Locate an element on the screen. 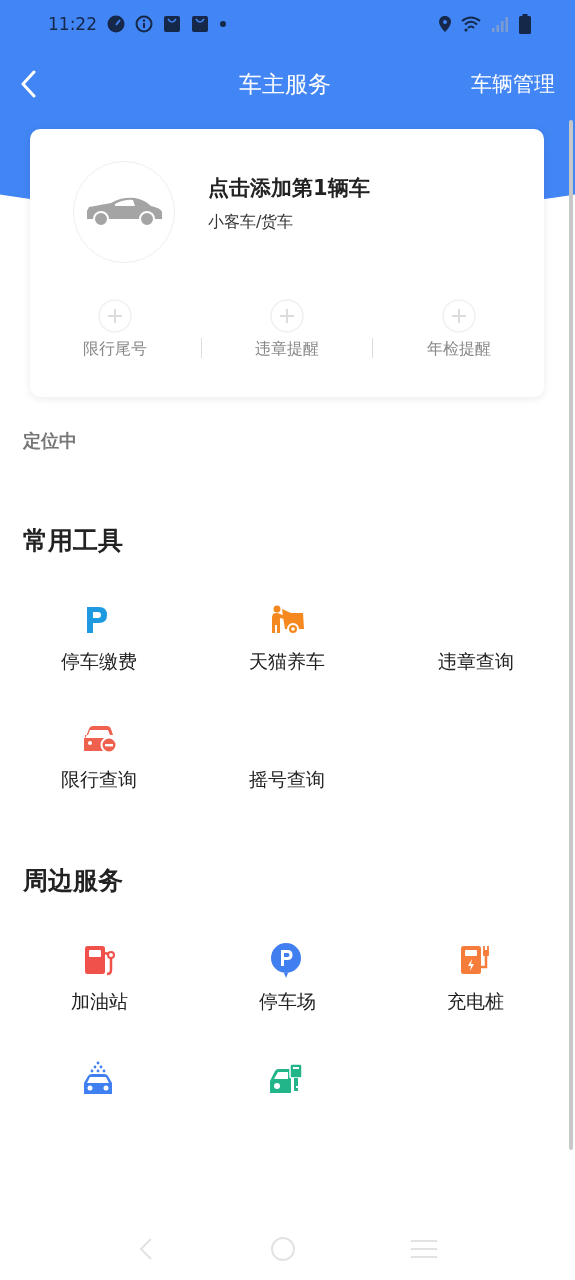 Image resolution: width=575 pixels, height=1280 pixels. tool-label: 停车场 is located at coordinates (287, 1002).